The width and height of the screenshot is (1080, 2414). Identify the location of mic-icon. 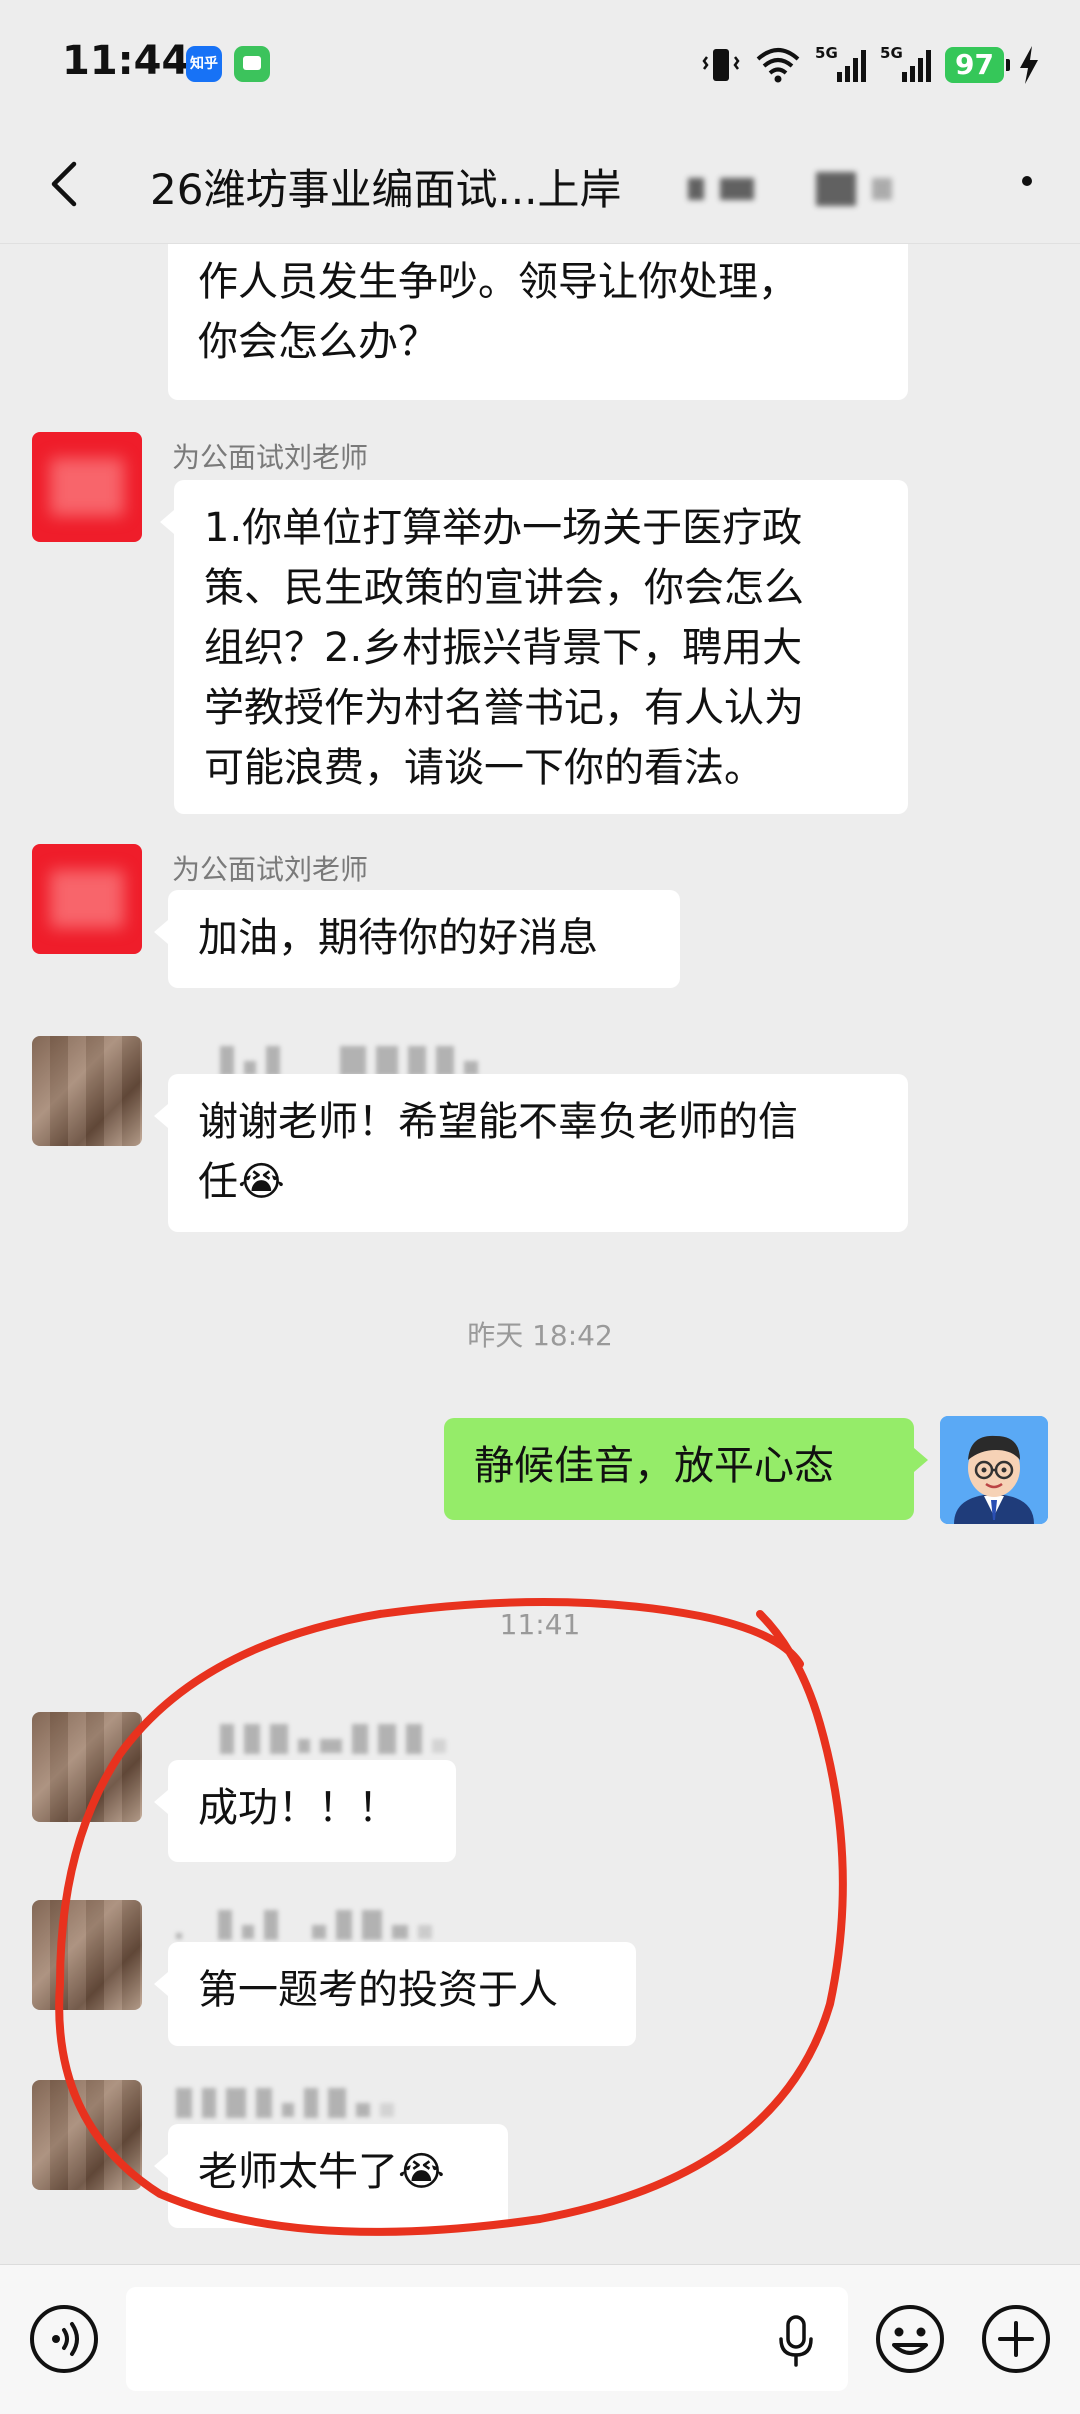
(796, 2341).